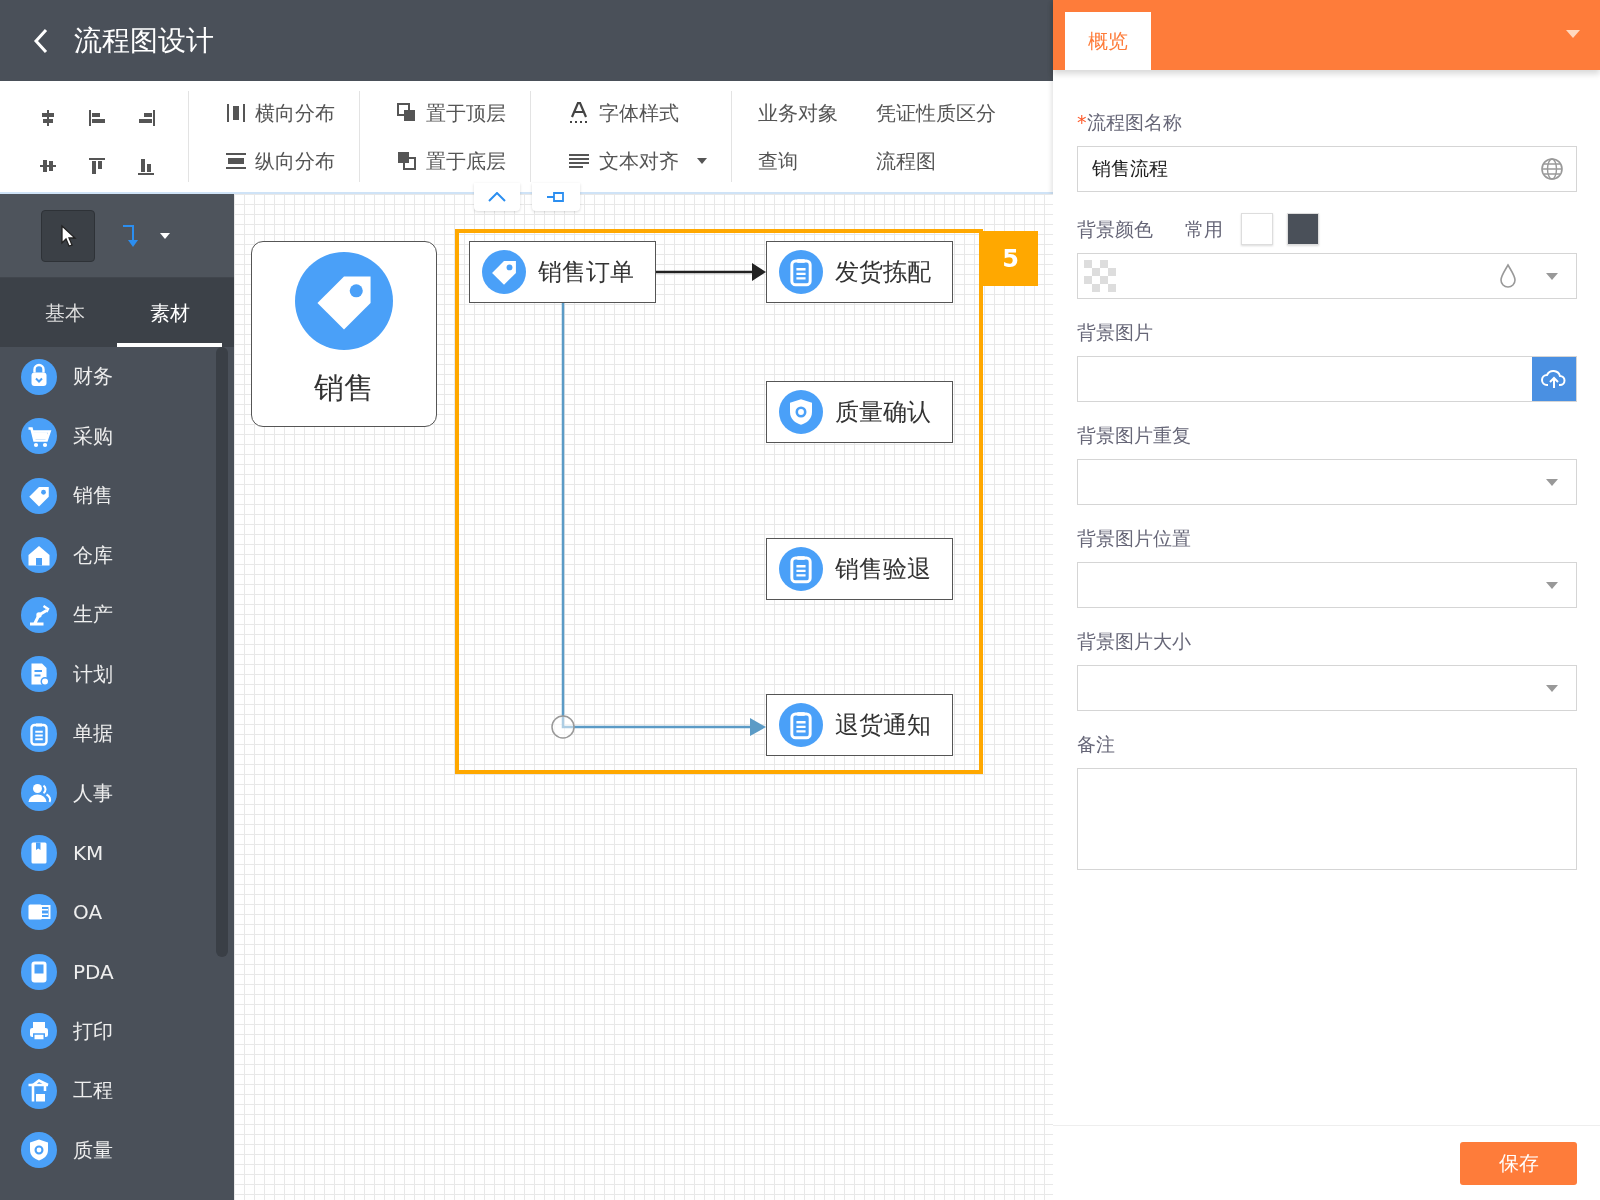  What do you see at coordinates (1096, 744) in the screenshot?
I see `field-label: 备注` at bounding box center [1096, 744].